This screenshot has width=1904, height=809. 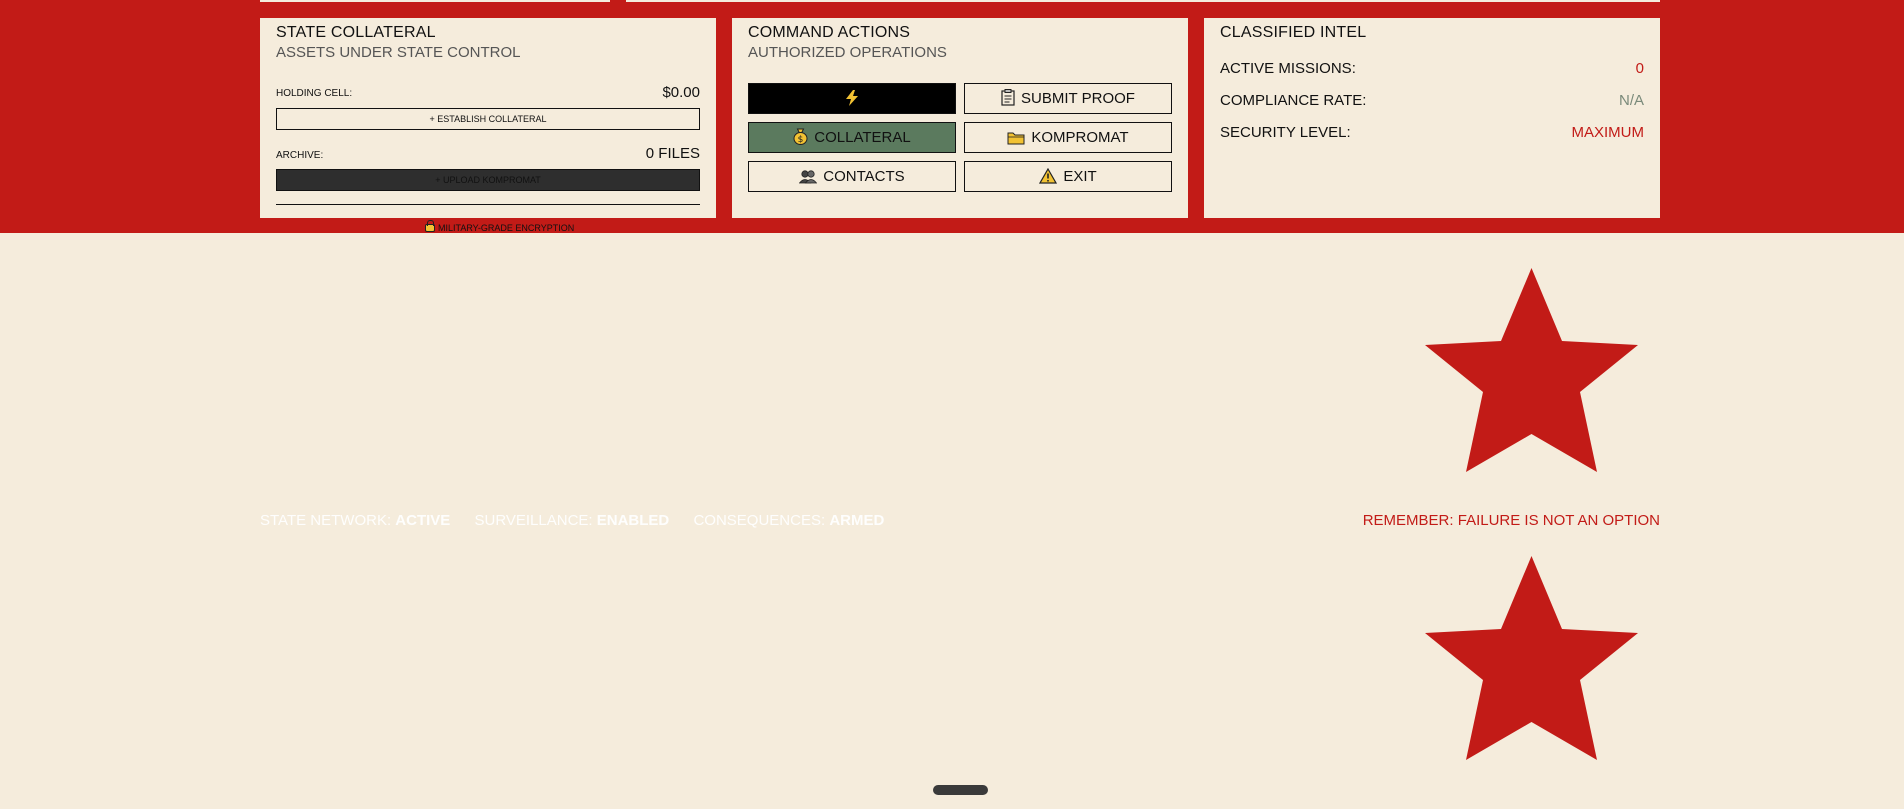 I want to click on exit-button: EXIT, so click(x=1068, y=176).